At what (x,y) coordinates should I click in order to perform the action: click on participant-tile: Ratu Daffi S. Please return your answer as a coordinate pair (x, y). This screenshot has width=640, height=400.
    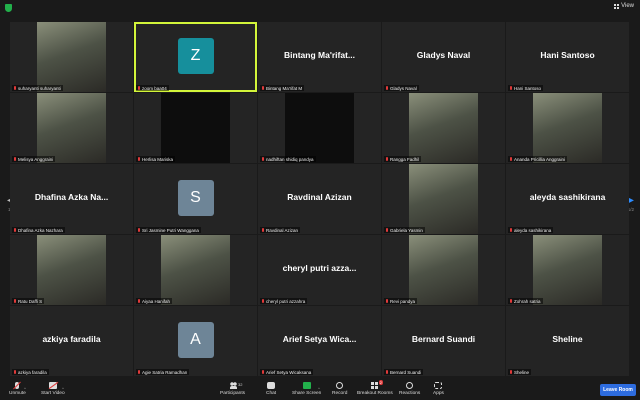
    Looking at the image, I should click on (71, 270).